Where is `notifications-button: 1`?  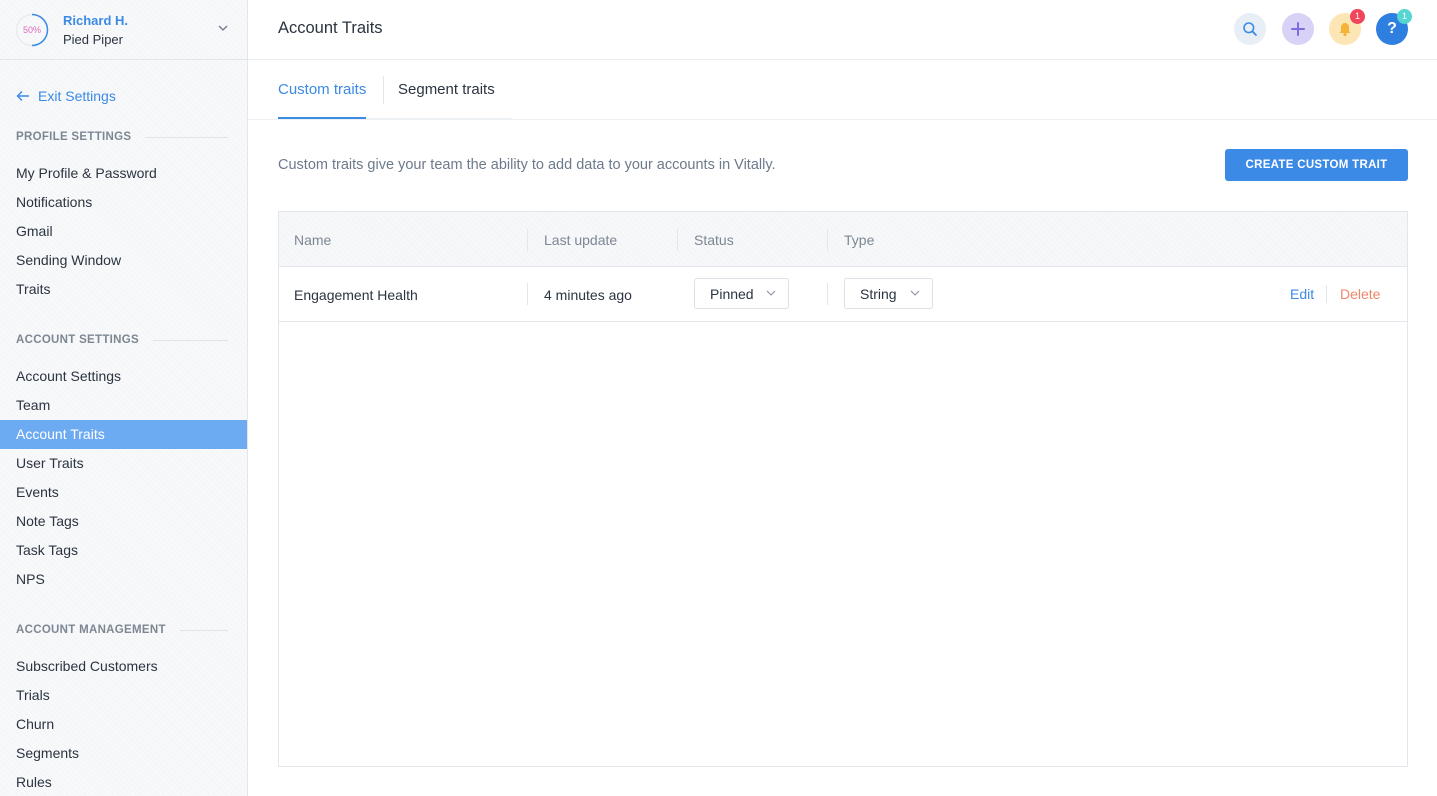
notifications-button: 1 is located at coordinates (1347, 27).